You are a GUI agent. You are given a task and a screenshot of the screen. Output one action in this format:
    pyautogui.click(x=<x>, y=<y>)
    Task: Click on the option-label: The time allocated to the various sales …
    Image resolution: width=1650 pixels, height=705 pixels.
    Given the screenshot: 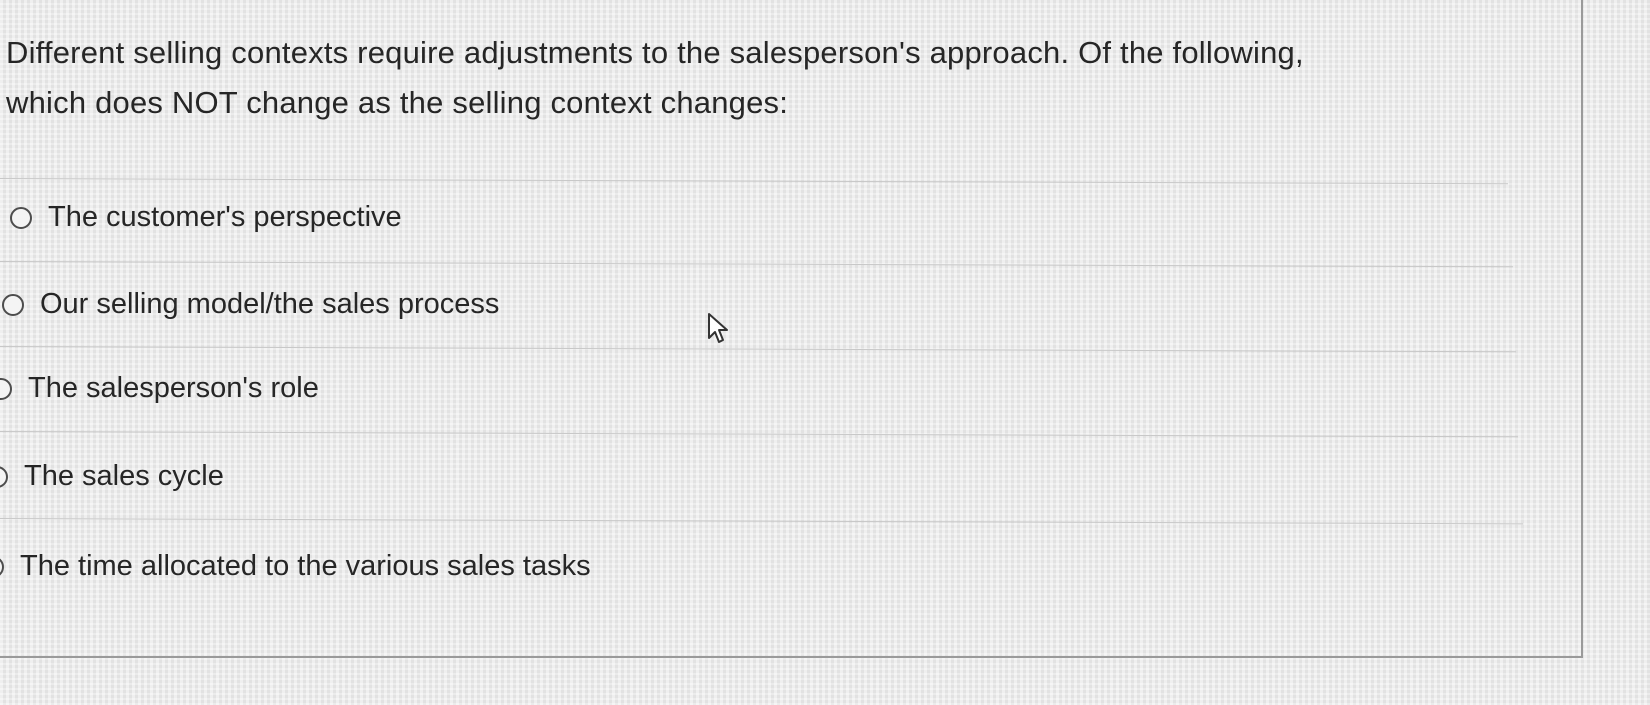 What is the action you would take?
    pyautogui.click(x=305, y=566)
    